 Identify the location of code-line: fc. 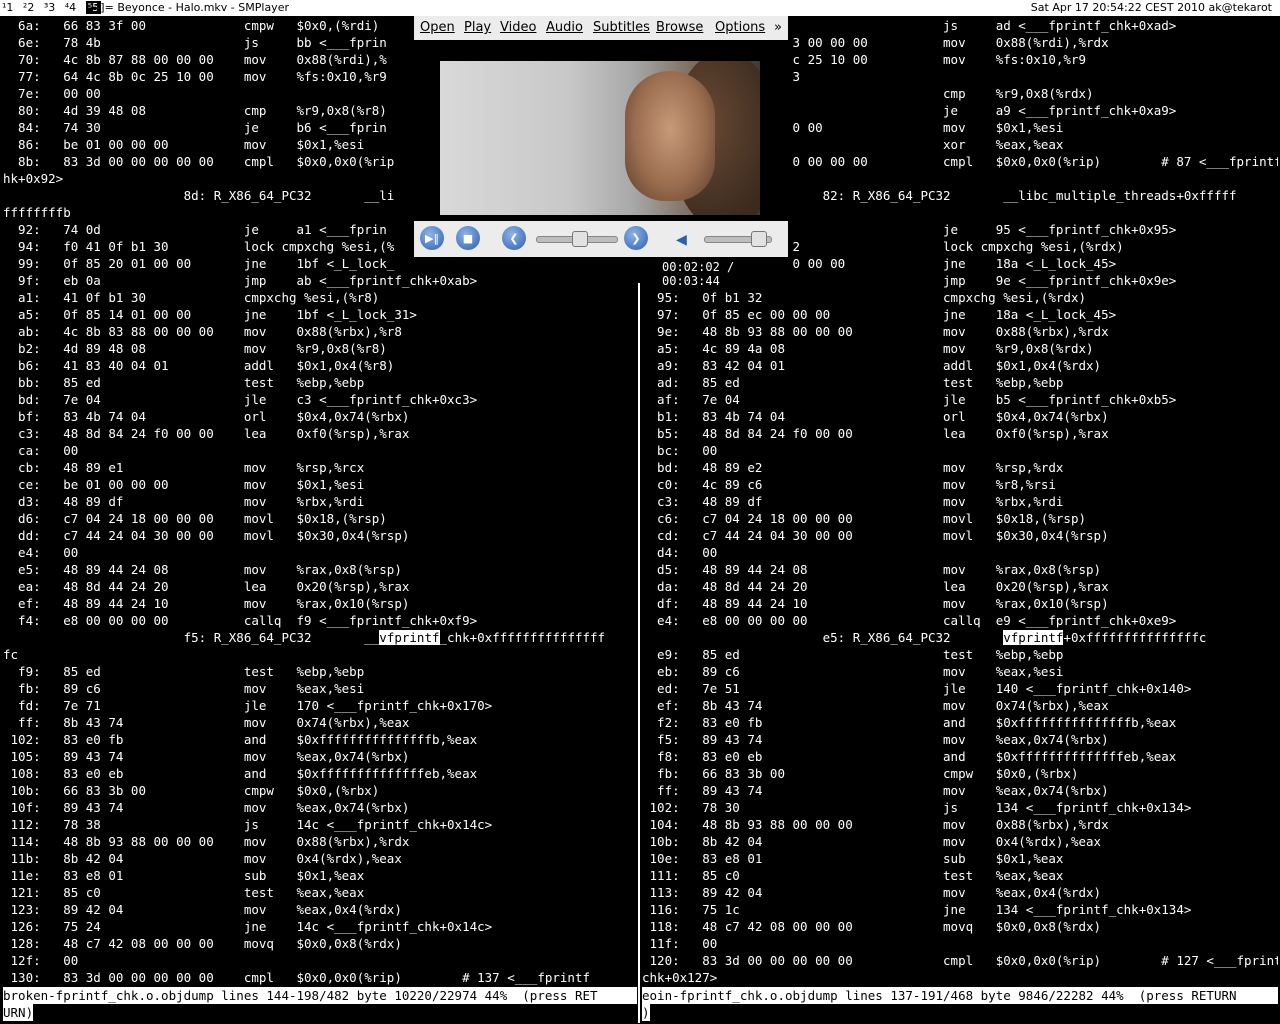
(11, 654).